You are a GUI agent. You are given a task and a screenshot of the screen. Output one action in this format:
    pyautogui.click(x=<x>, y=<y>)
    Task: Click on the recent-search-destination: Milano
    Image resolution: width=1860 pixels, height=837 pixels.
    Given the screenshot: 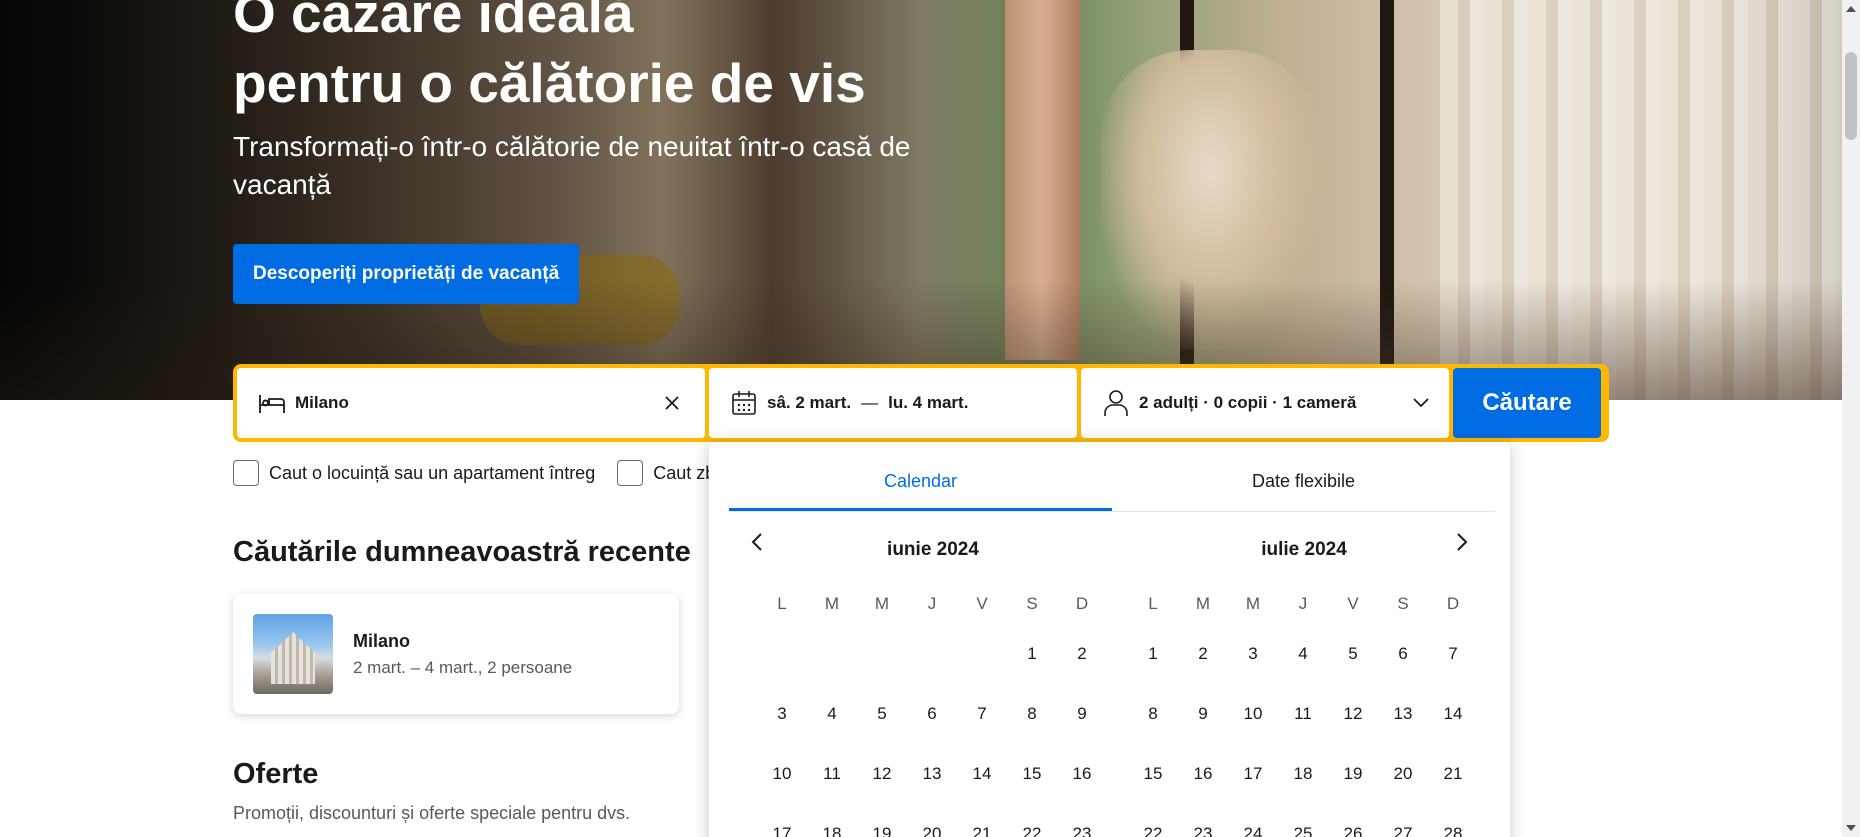 What is the action you would take?
    pyautogui.click(x=381, y=640)
    